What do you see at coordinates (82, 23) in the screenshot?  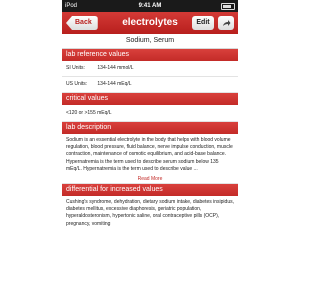 I see `back-button: Back` at bounding box center [82, 23].